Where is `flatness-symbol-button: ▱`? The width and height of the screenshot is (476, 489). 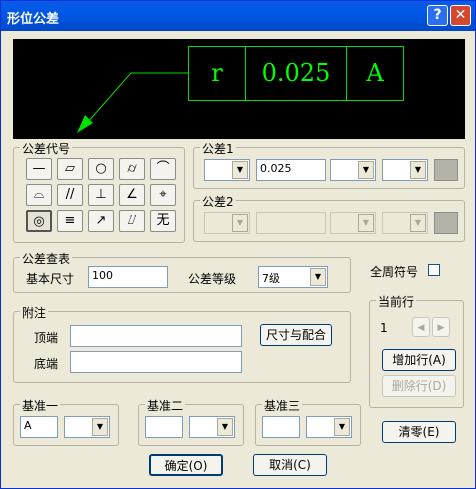 flatness-symbol-button: ▱ is located at coordinates (70, 169).